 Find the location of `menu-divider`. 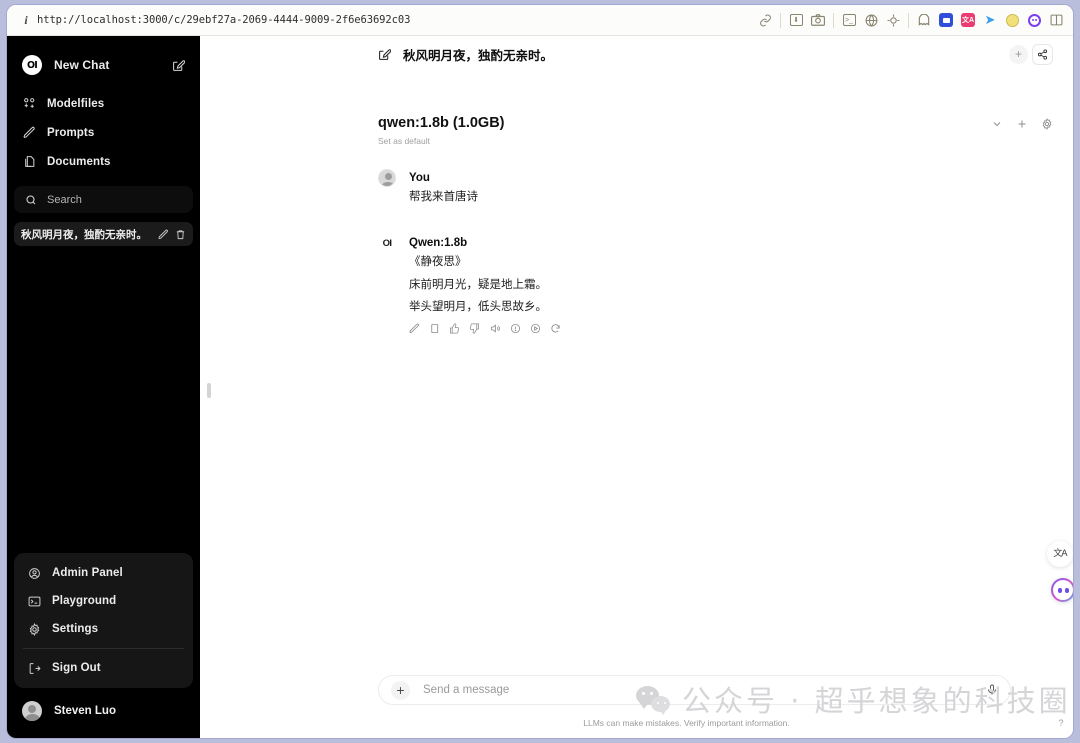

menu-divider is located at coordinates (103, 648).